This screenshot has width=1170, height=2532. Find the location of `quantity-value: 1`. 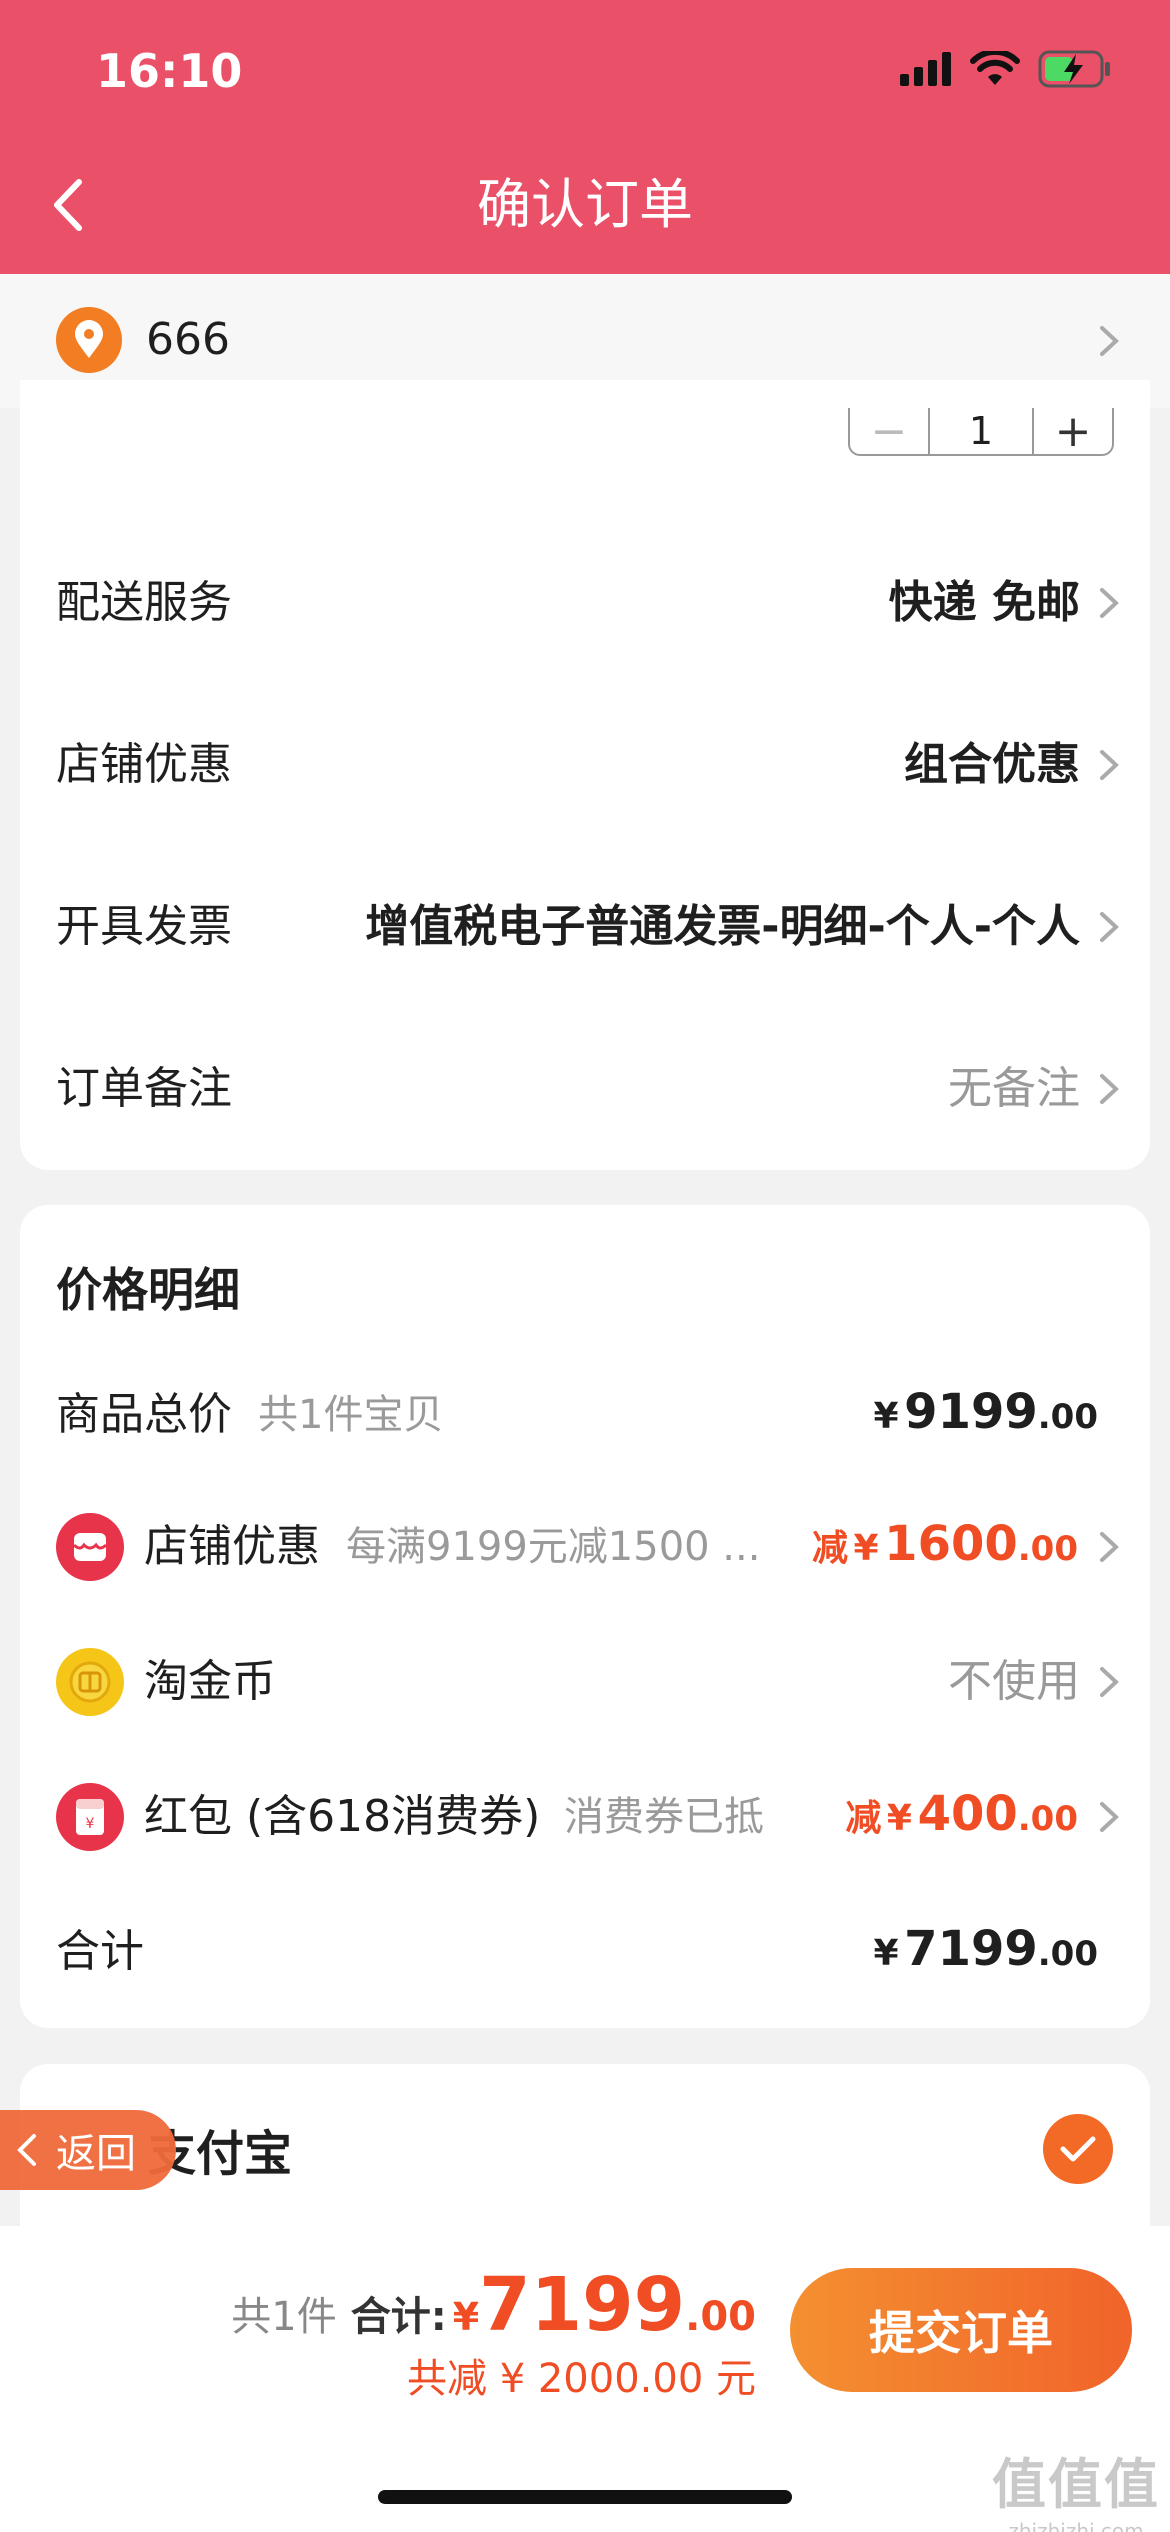

quantity-value: 1 is located at coordinates (981, 431).